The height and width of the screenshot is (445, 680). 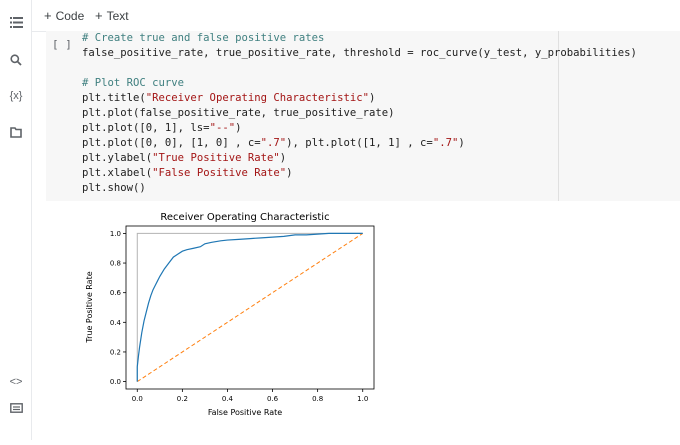 I want to click on add-text-button: + Text, so click(x=112, y=15).